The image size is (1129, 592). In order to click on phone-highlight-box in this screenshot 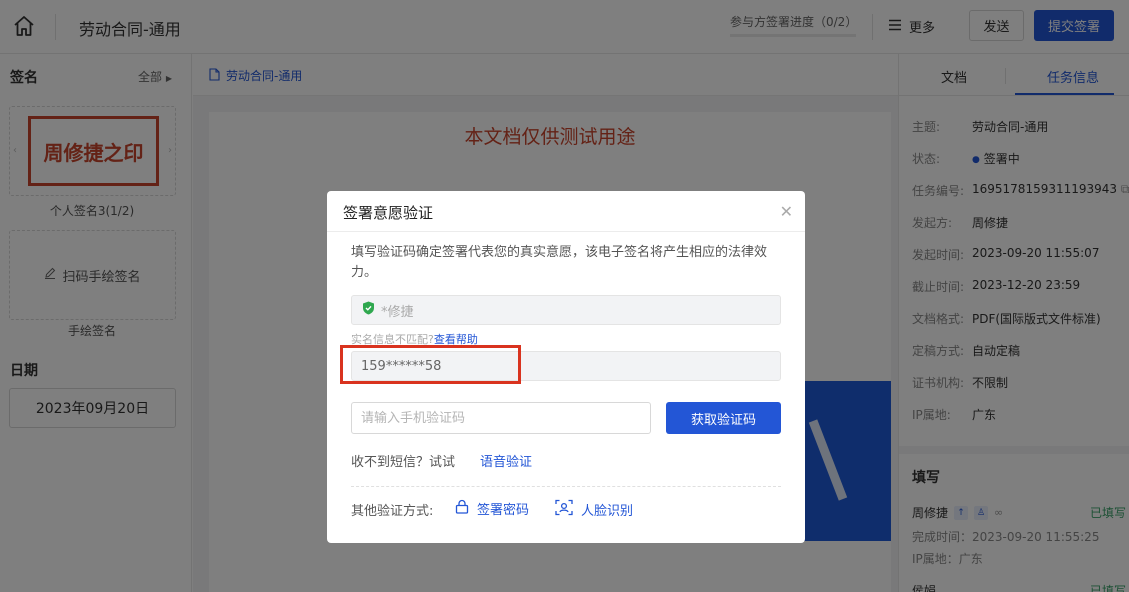, I will do `click(430, 364)`.